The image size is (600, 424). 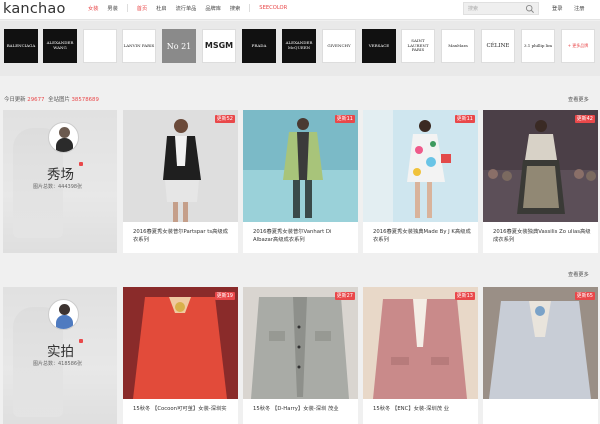 I want to click on gallery-card: 更新27 15秋冬 【D-Harry】女装-深圳 茂业, so click(x=300, y=355).